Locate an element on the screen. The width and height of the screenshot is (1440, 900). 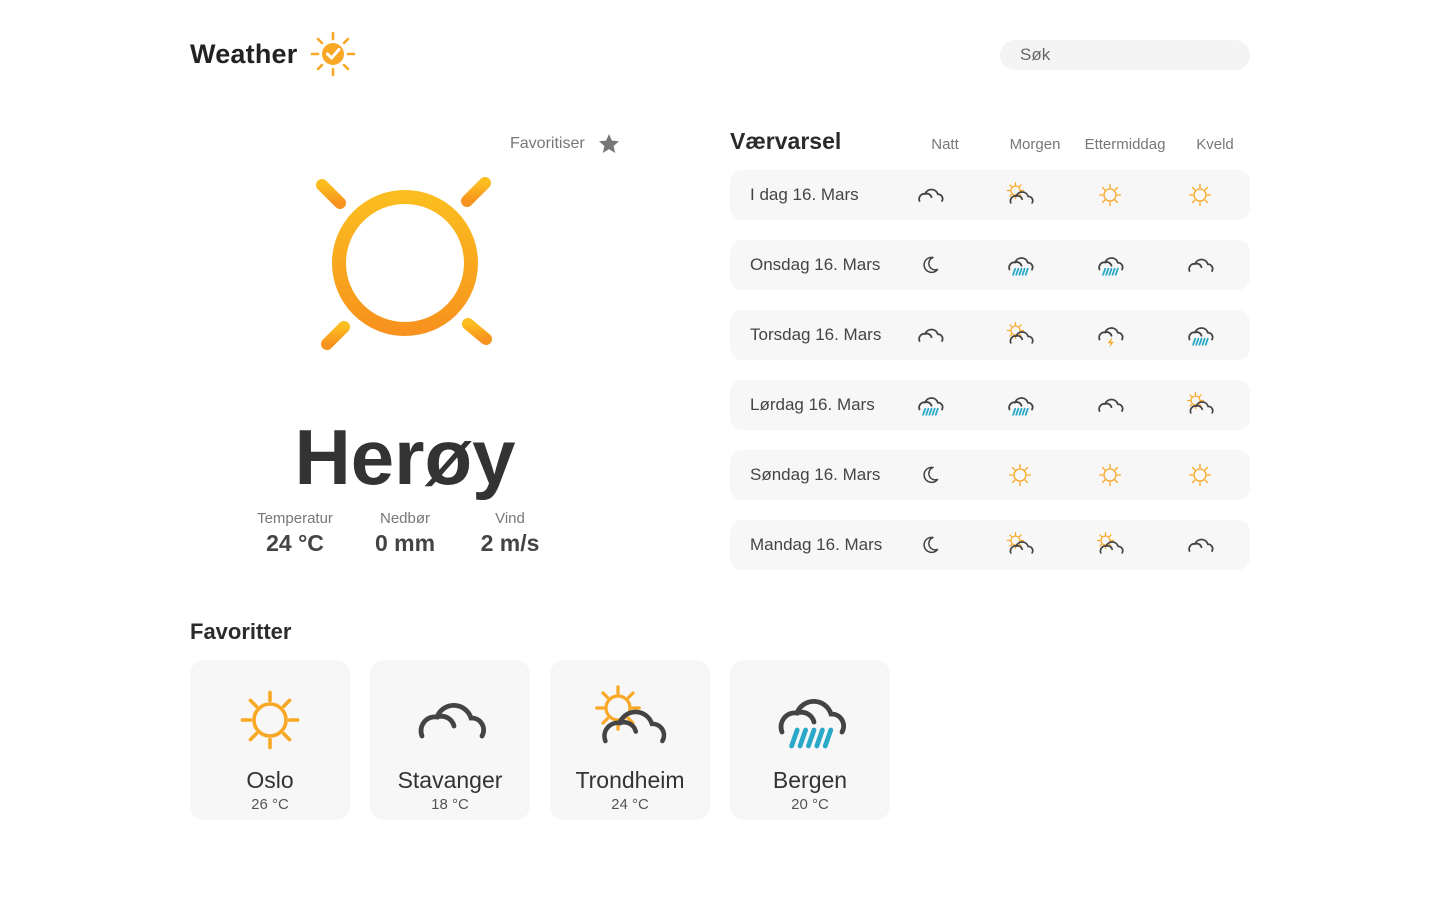
forecast-title: Værvarsel is located at coordinates (786, 141).